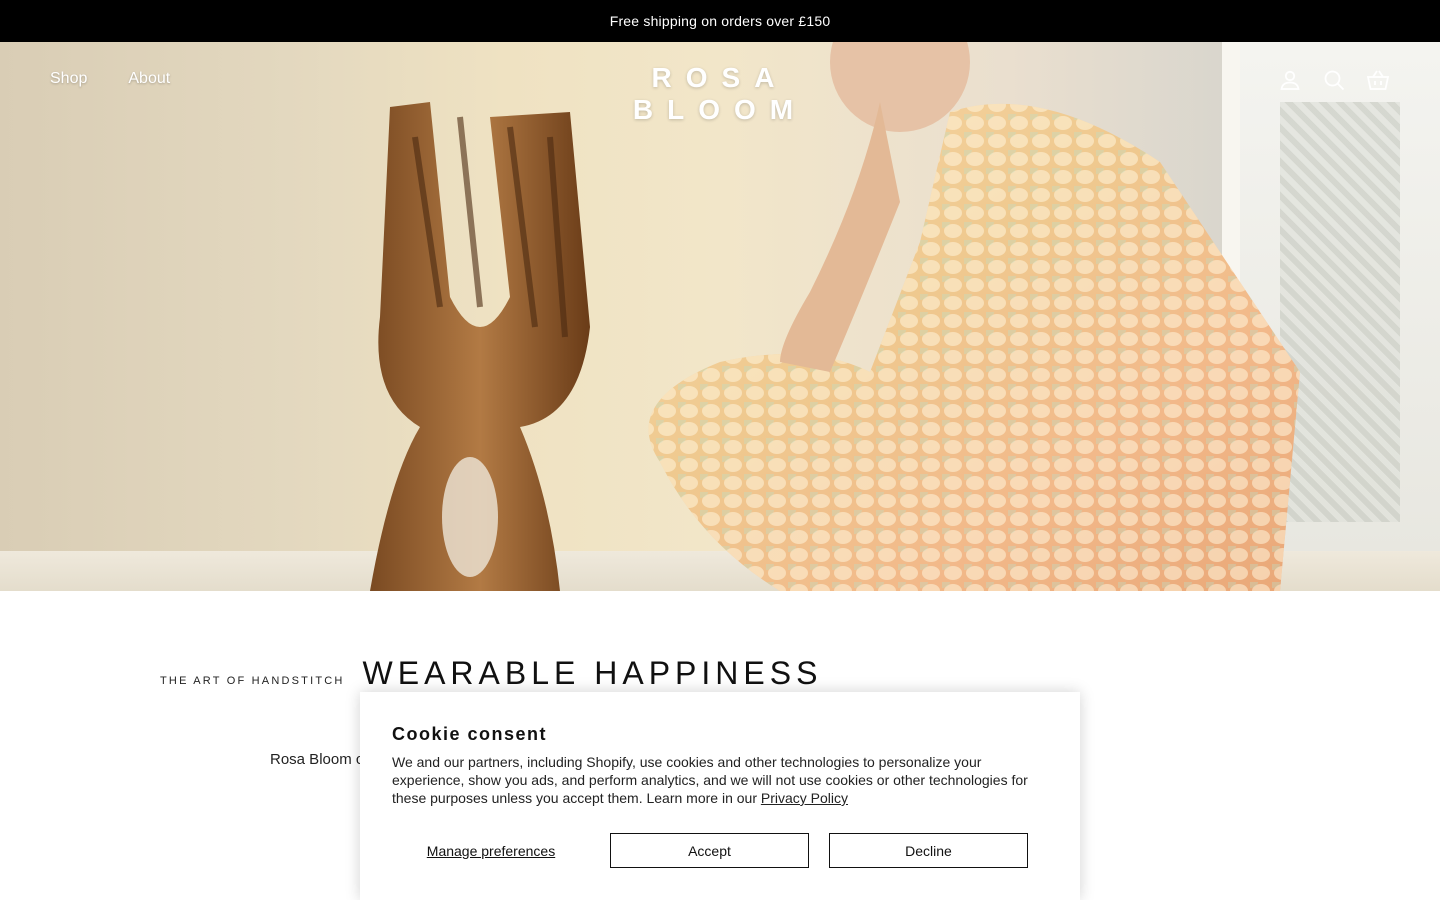 The image size is (1440, 900). I want to click on intro-body: Rosa Bloom co, so click(321, 759).